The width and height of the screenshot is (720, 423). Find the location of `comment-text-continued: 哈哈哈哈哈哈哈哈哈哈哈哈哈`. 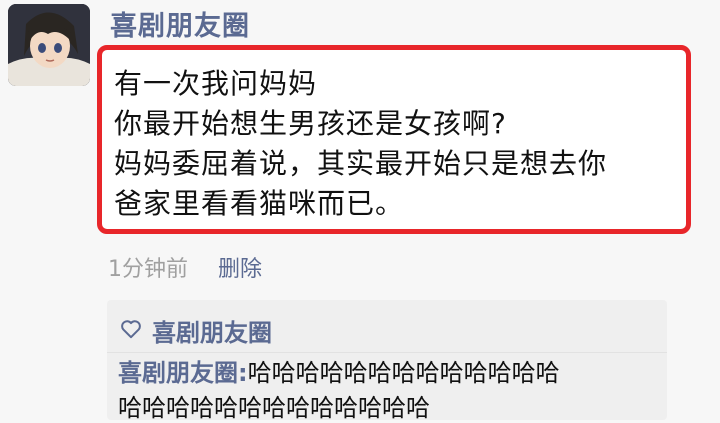

comment-text-continued: 哈哈哈哈哈哈哈哈哈哈哈哈哈 is located at coordinates (274, 408).